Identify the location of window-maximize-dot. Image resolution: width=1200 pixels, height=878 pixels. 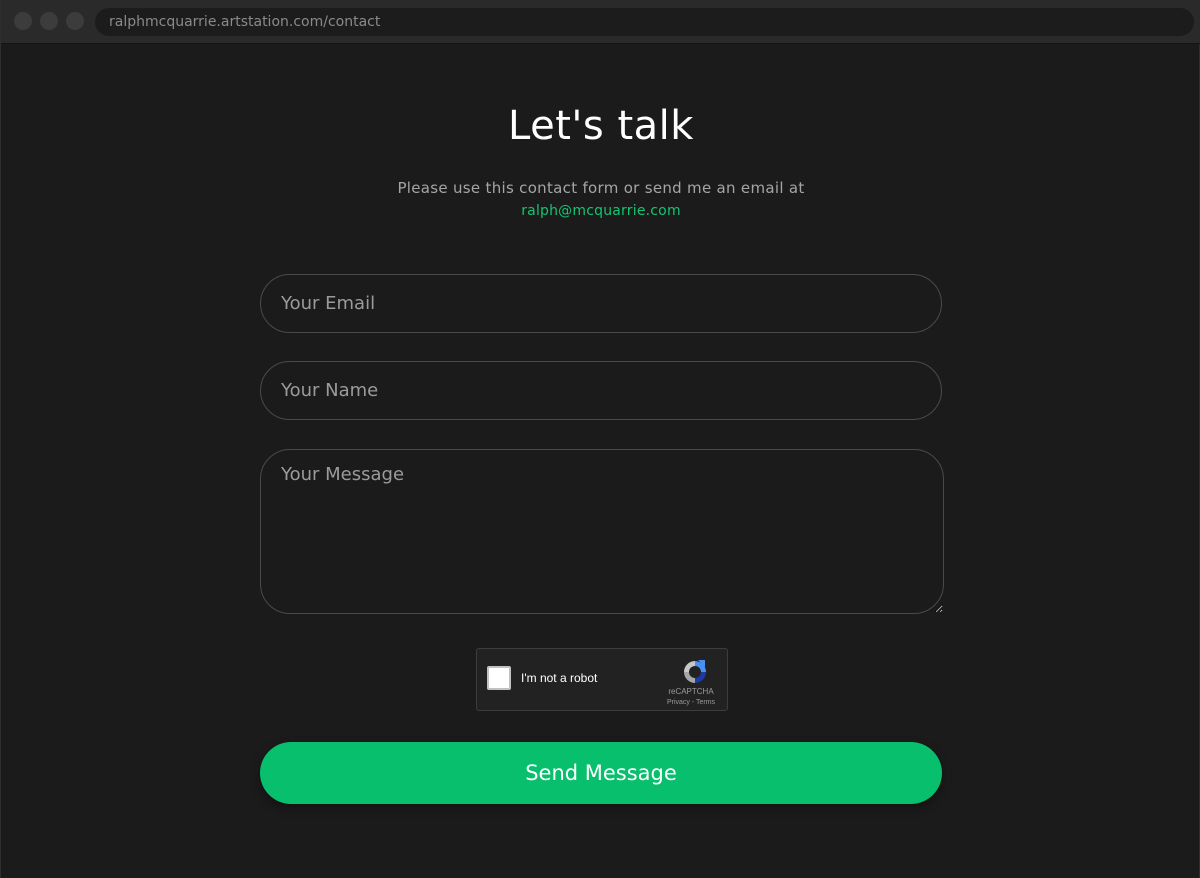
(75, 21).